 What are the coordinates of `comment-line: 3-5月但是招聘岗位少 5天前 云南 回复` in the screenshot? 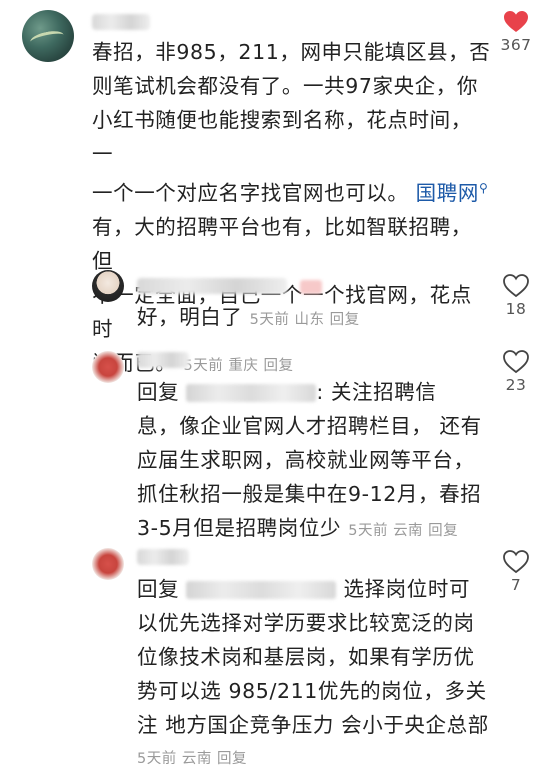 It's located at (317, 529).